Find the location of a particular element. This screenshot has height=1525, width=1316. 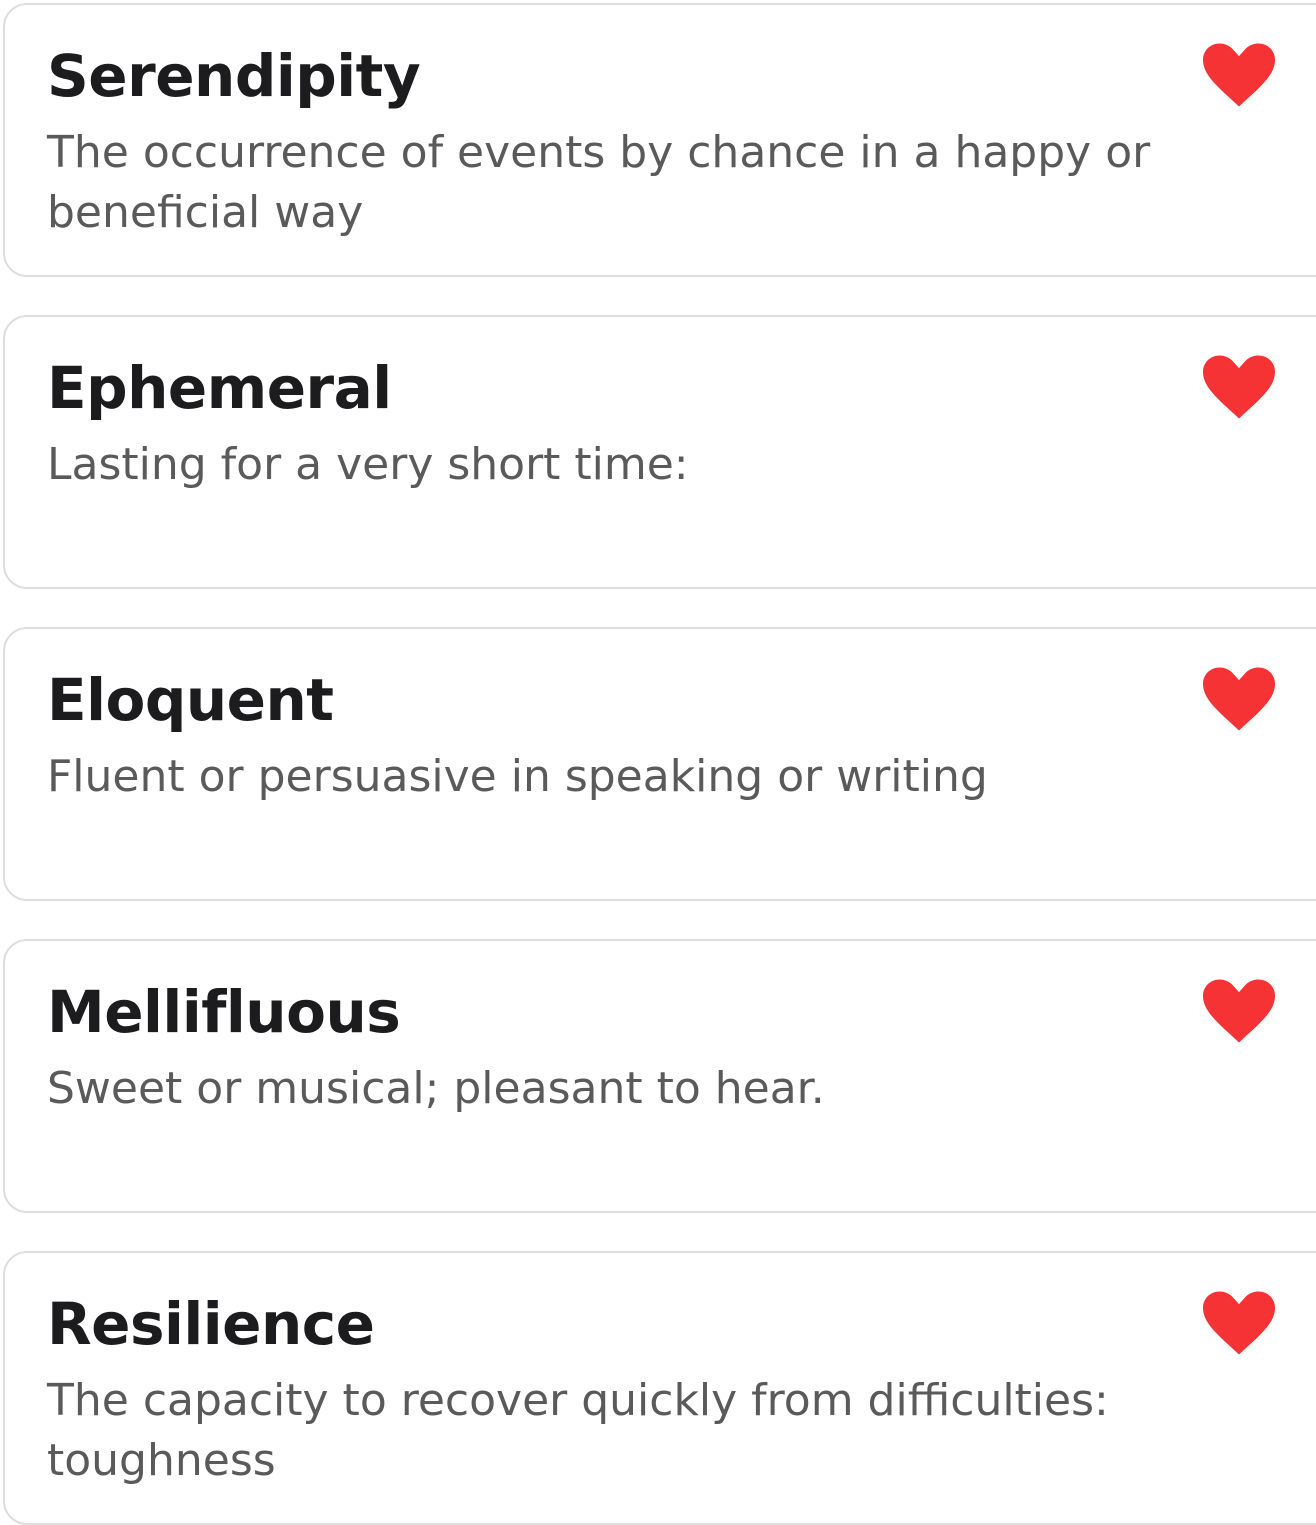

word-title: Ephemeral is located at coordinates (219, 388).